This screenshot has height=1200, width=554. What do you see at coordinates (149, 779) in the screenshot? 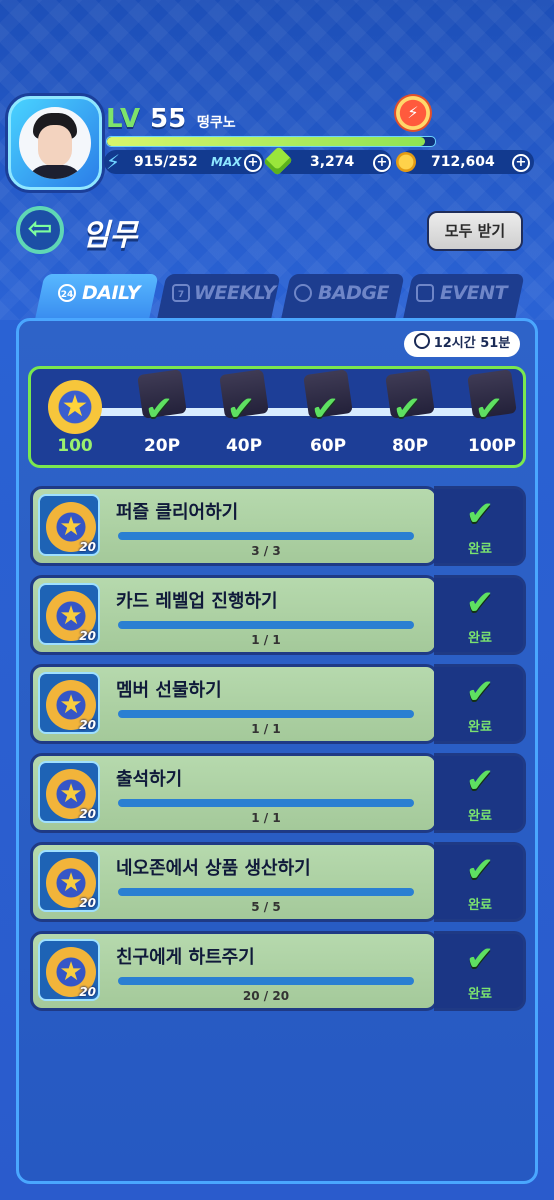
I see `mission-title: 출석하기` at bounding box center [149, 779].